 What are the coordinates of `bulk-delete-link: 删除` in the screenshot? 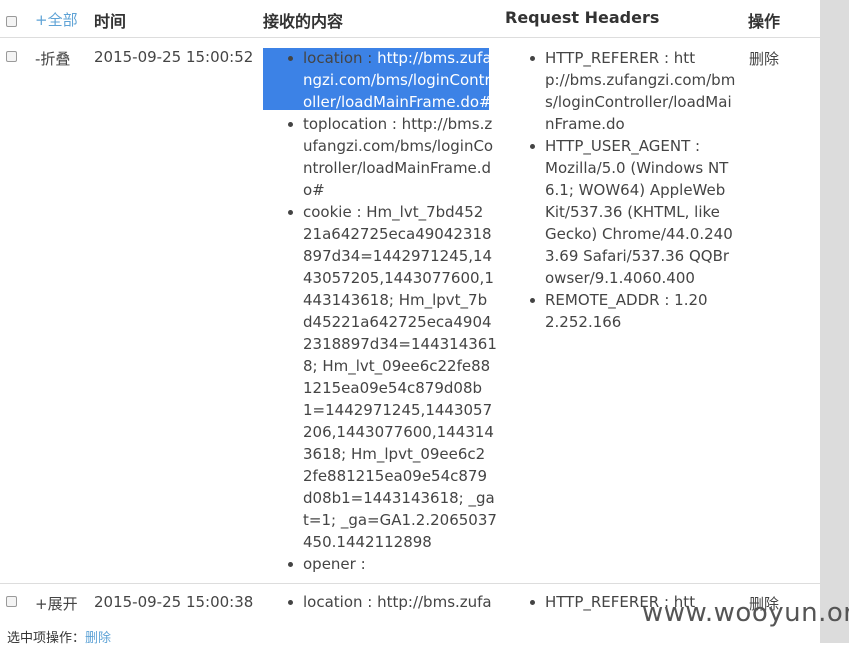 It's located at (98, 638).